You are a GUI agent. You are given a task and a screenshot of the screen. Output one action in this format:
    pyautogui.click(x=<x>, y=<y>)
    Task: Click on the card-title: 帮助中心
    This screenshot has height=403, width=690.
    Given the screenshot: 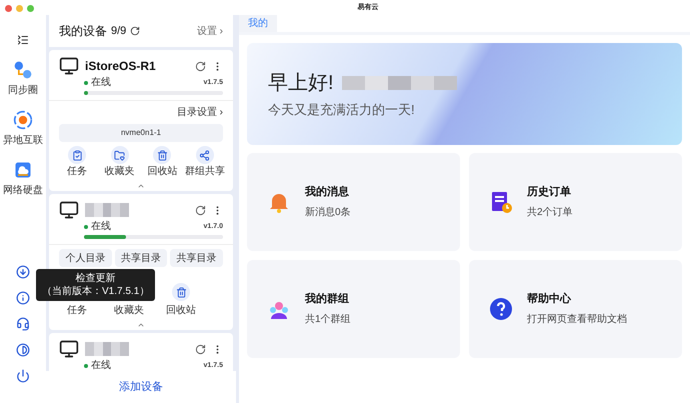 What is the action you would take?
    pyautogui.click(x=549, y=300)
    